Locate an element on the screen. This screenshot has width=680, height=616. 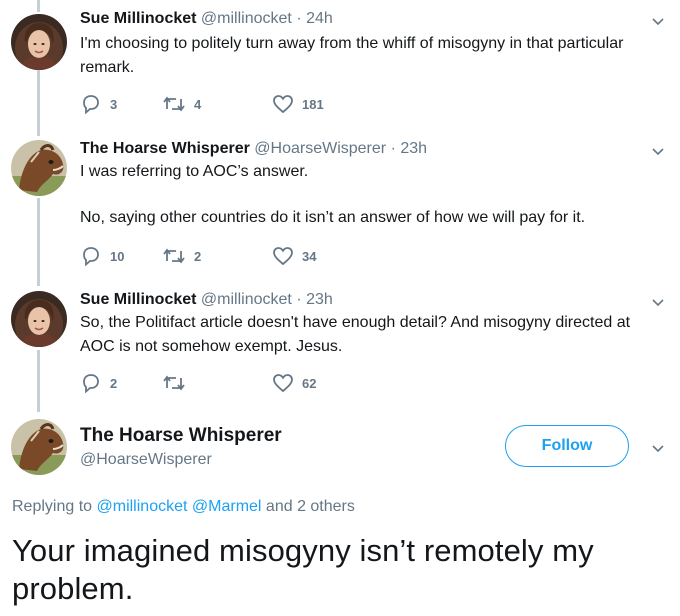
like-count: 34 is located at coordinates (309, 256).